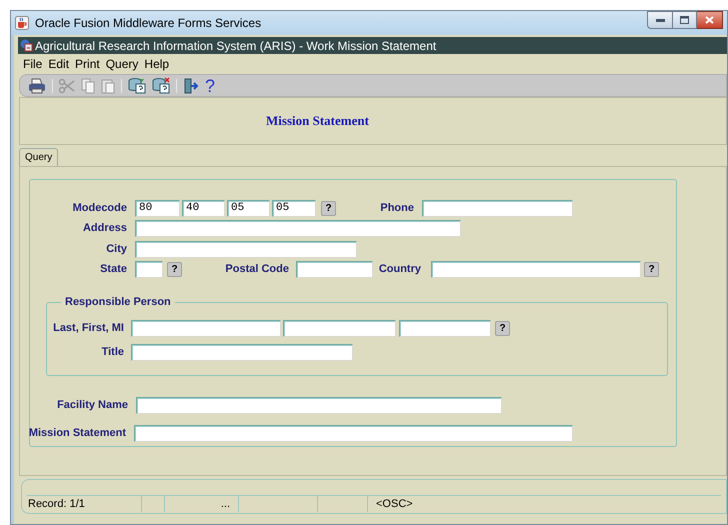 The height and width of the screenshot is (525, 728). What do you see at coordinates (99, 208) in the screenshot?
I see `field-label: Modecode` at bounding box center [99, 208].